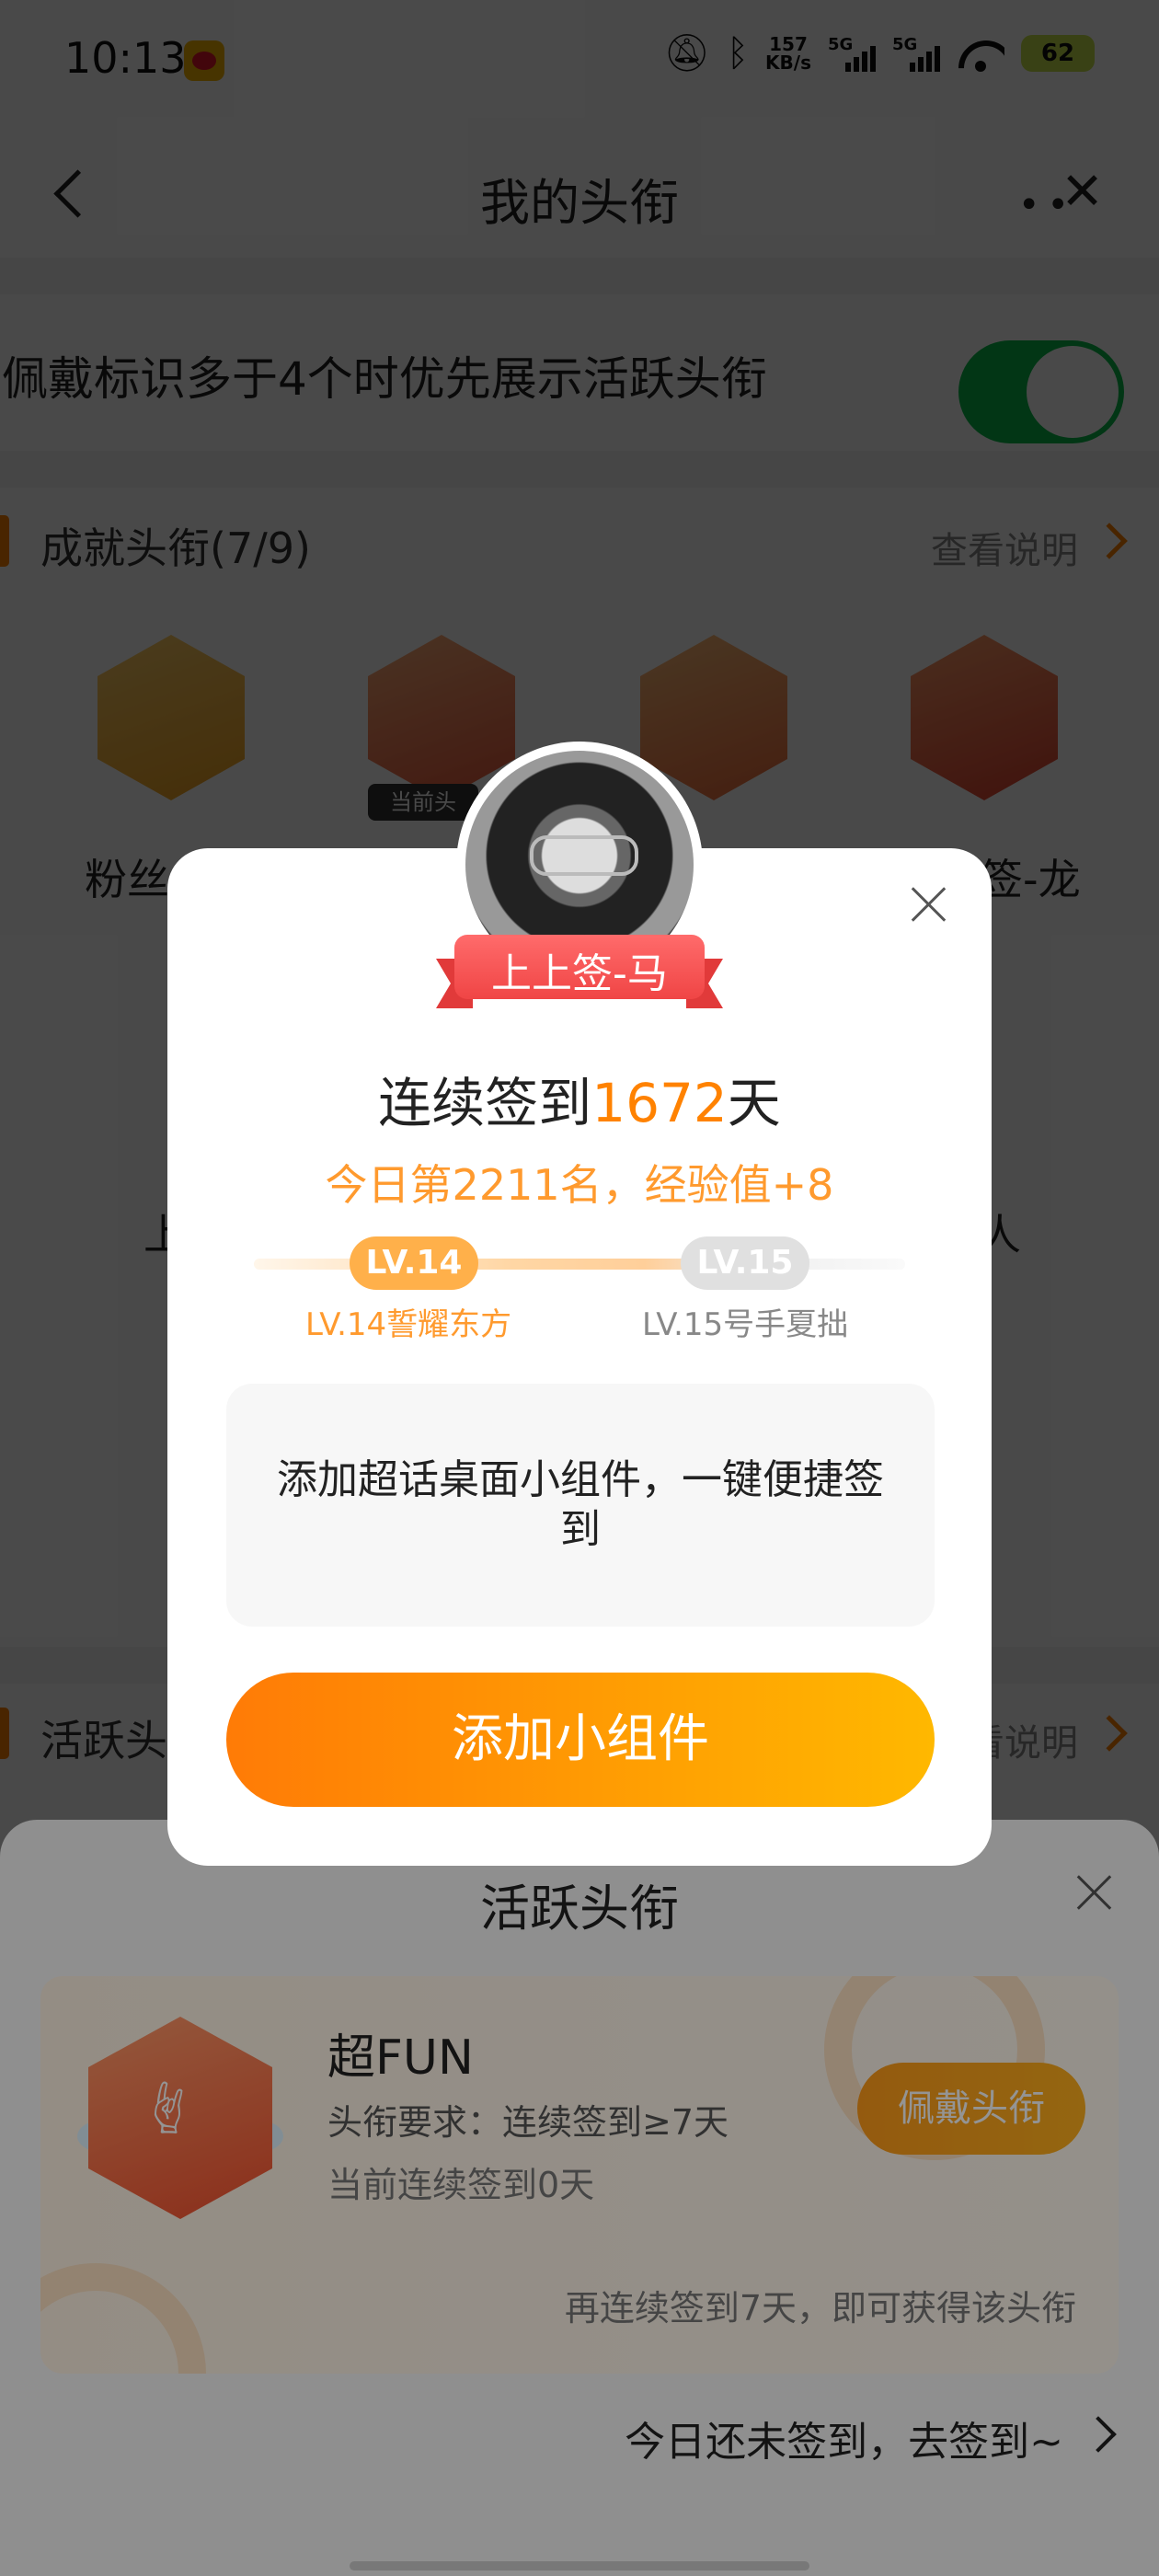  What do you see at coordinates (745, 1324) in the screenshot?
I see `next-level-name: LV.15号手夏拙` at bounding box center [745, 1324].